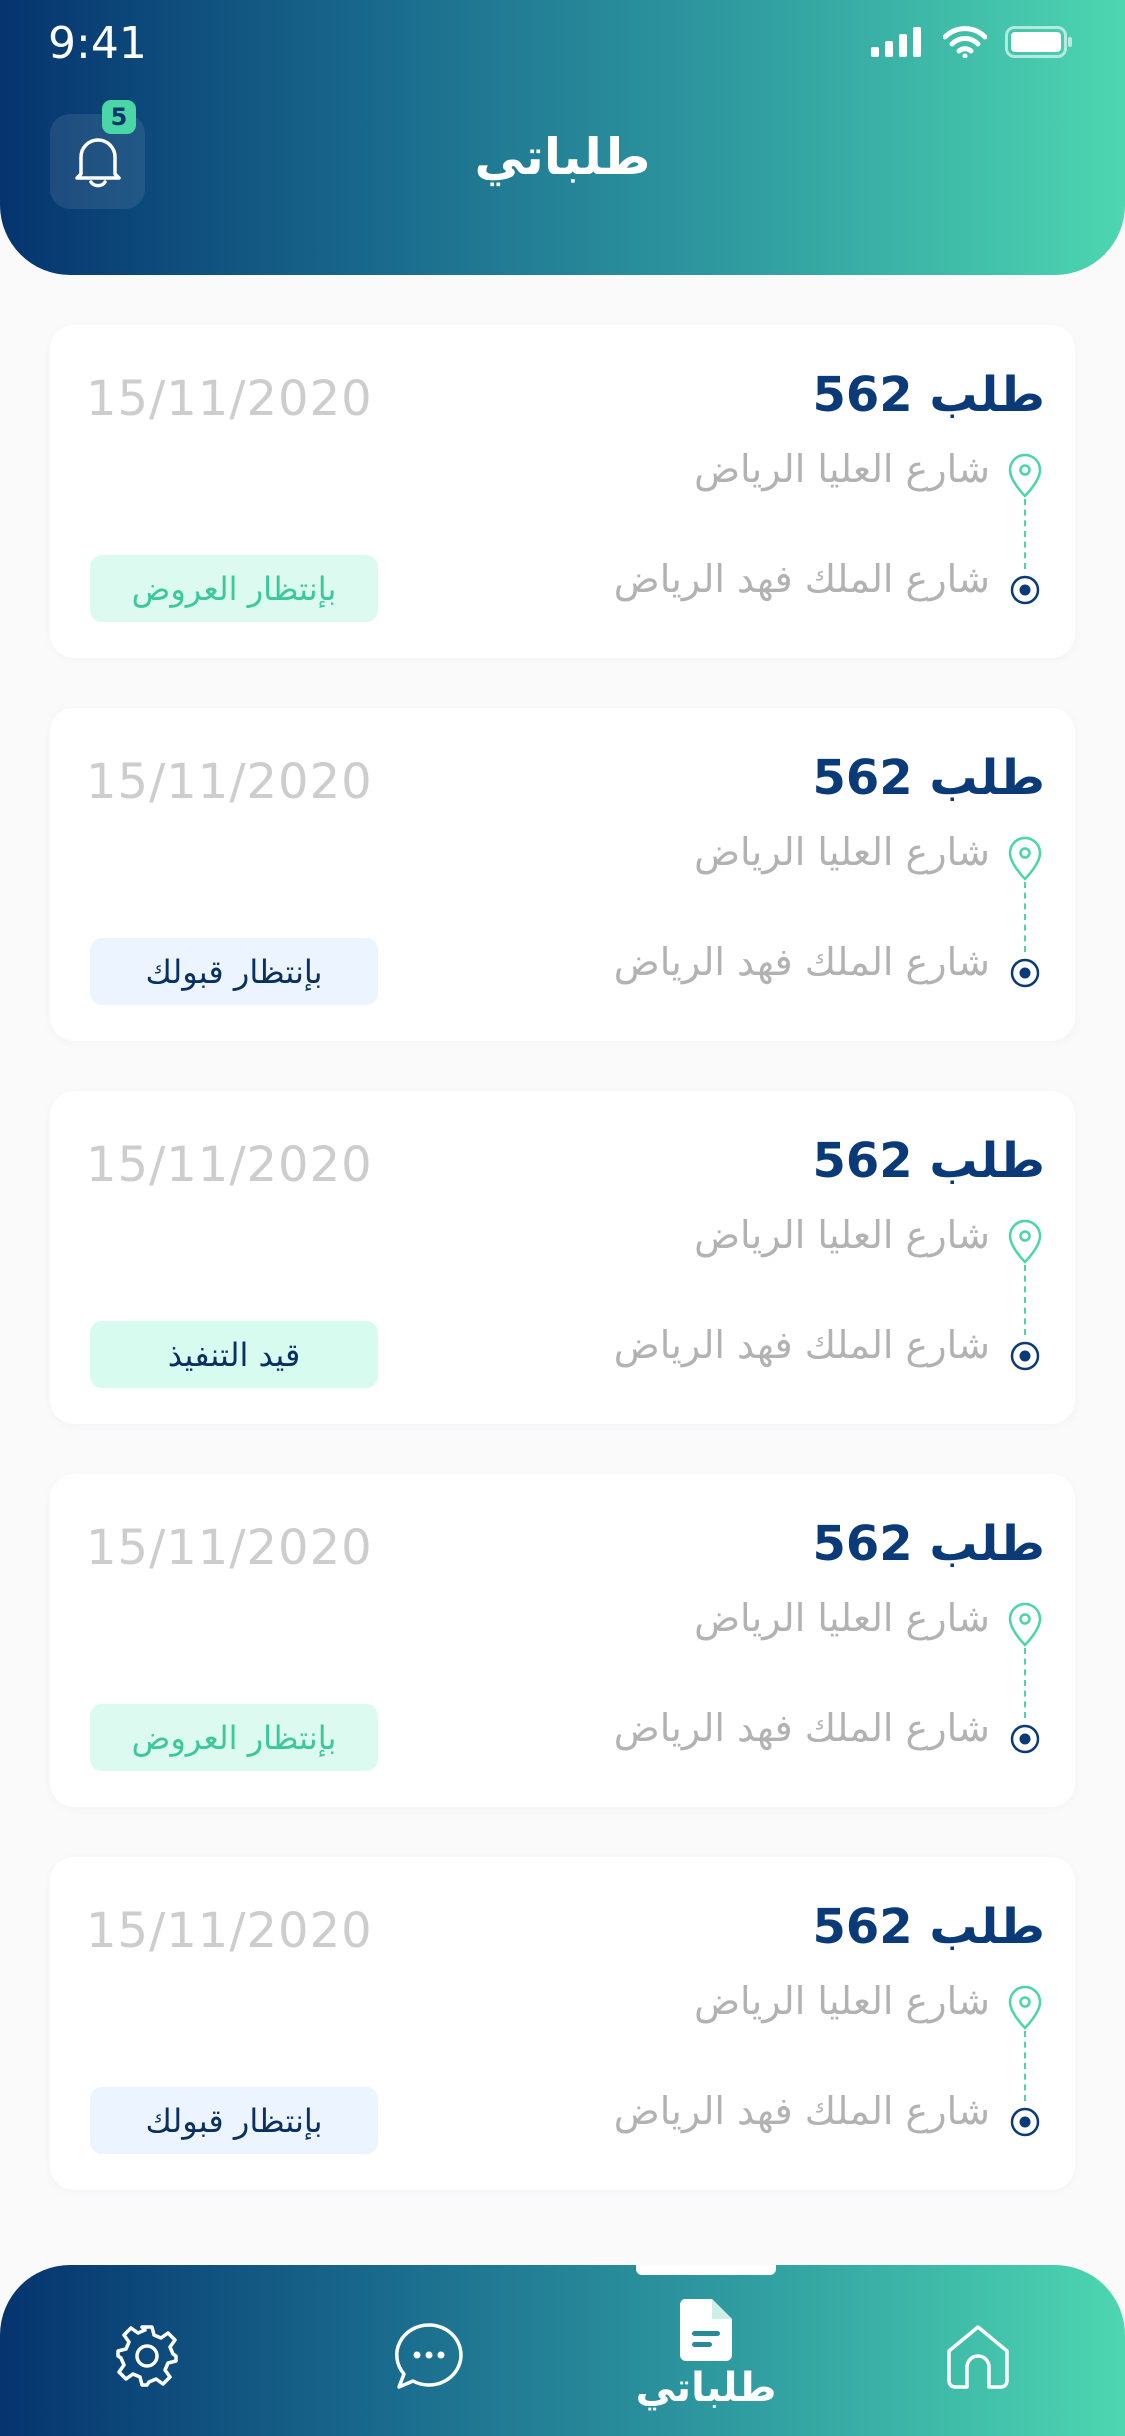 This screenshot has width=1125, height=2436. I want to click on notification-count-badge: 5, so click(119, 117).